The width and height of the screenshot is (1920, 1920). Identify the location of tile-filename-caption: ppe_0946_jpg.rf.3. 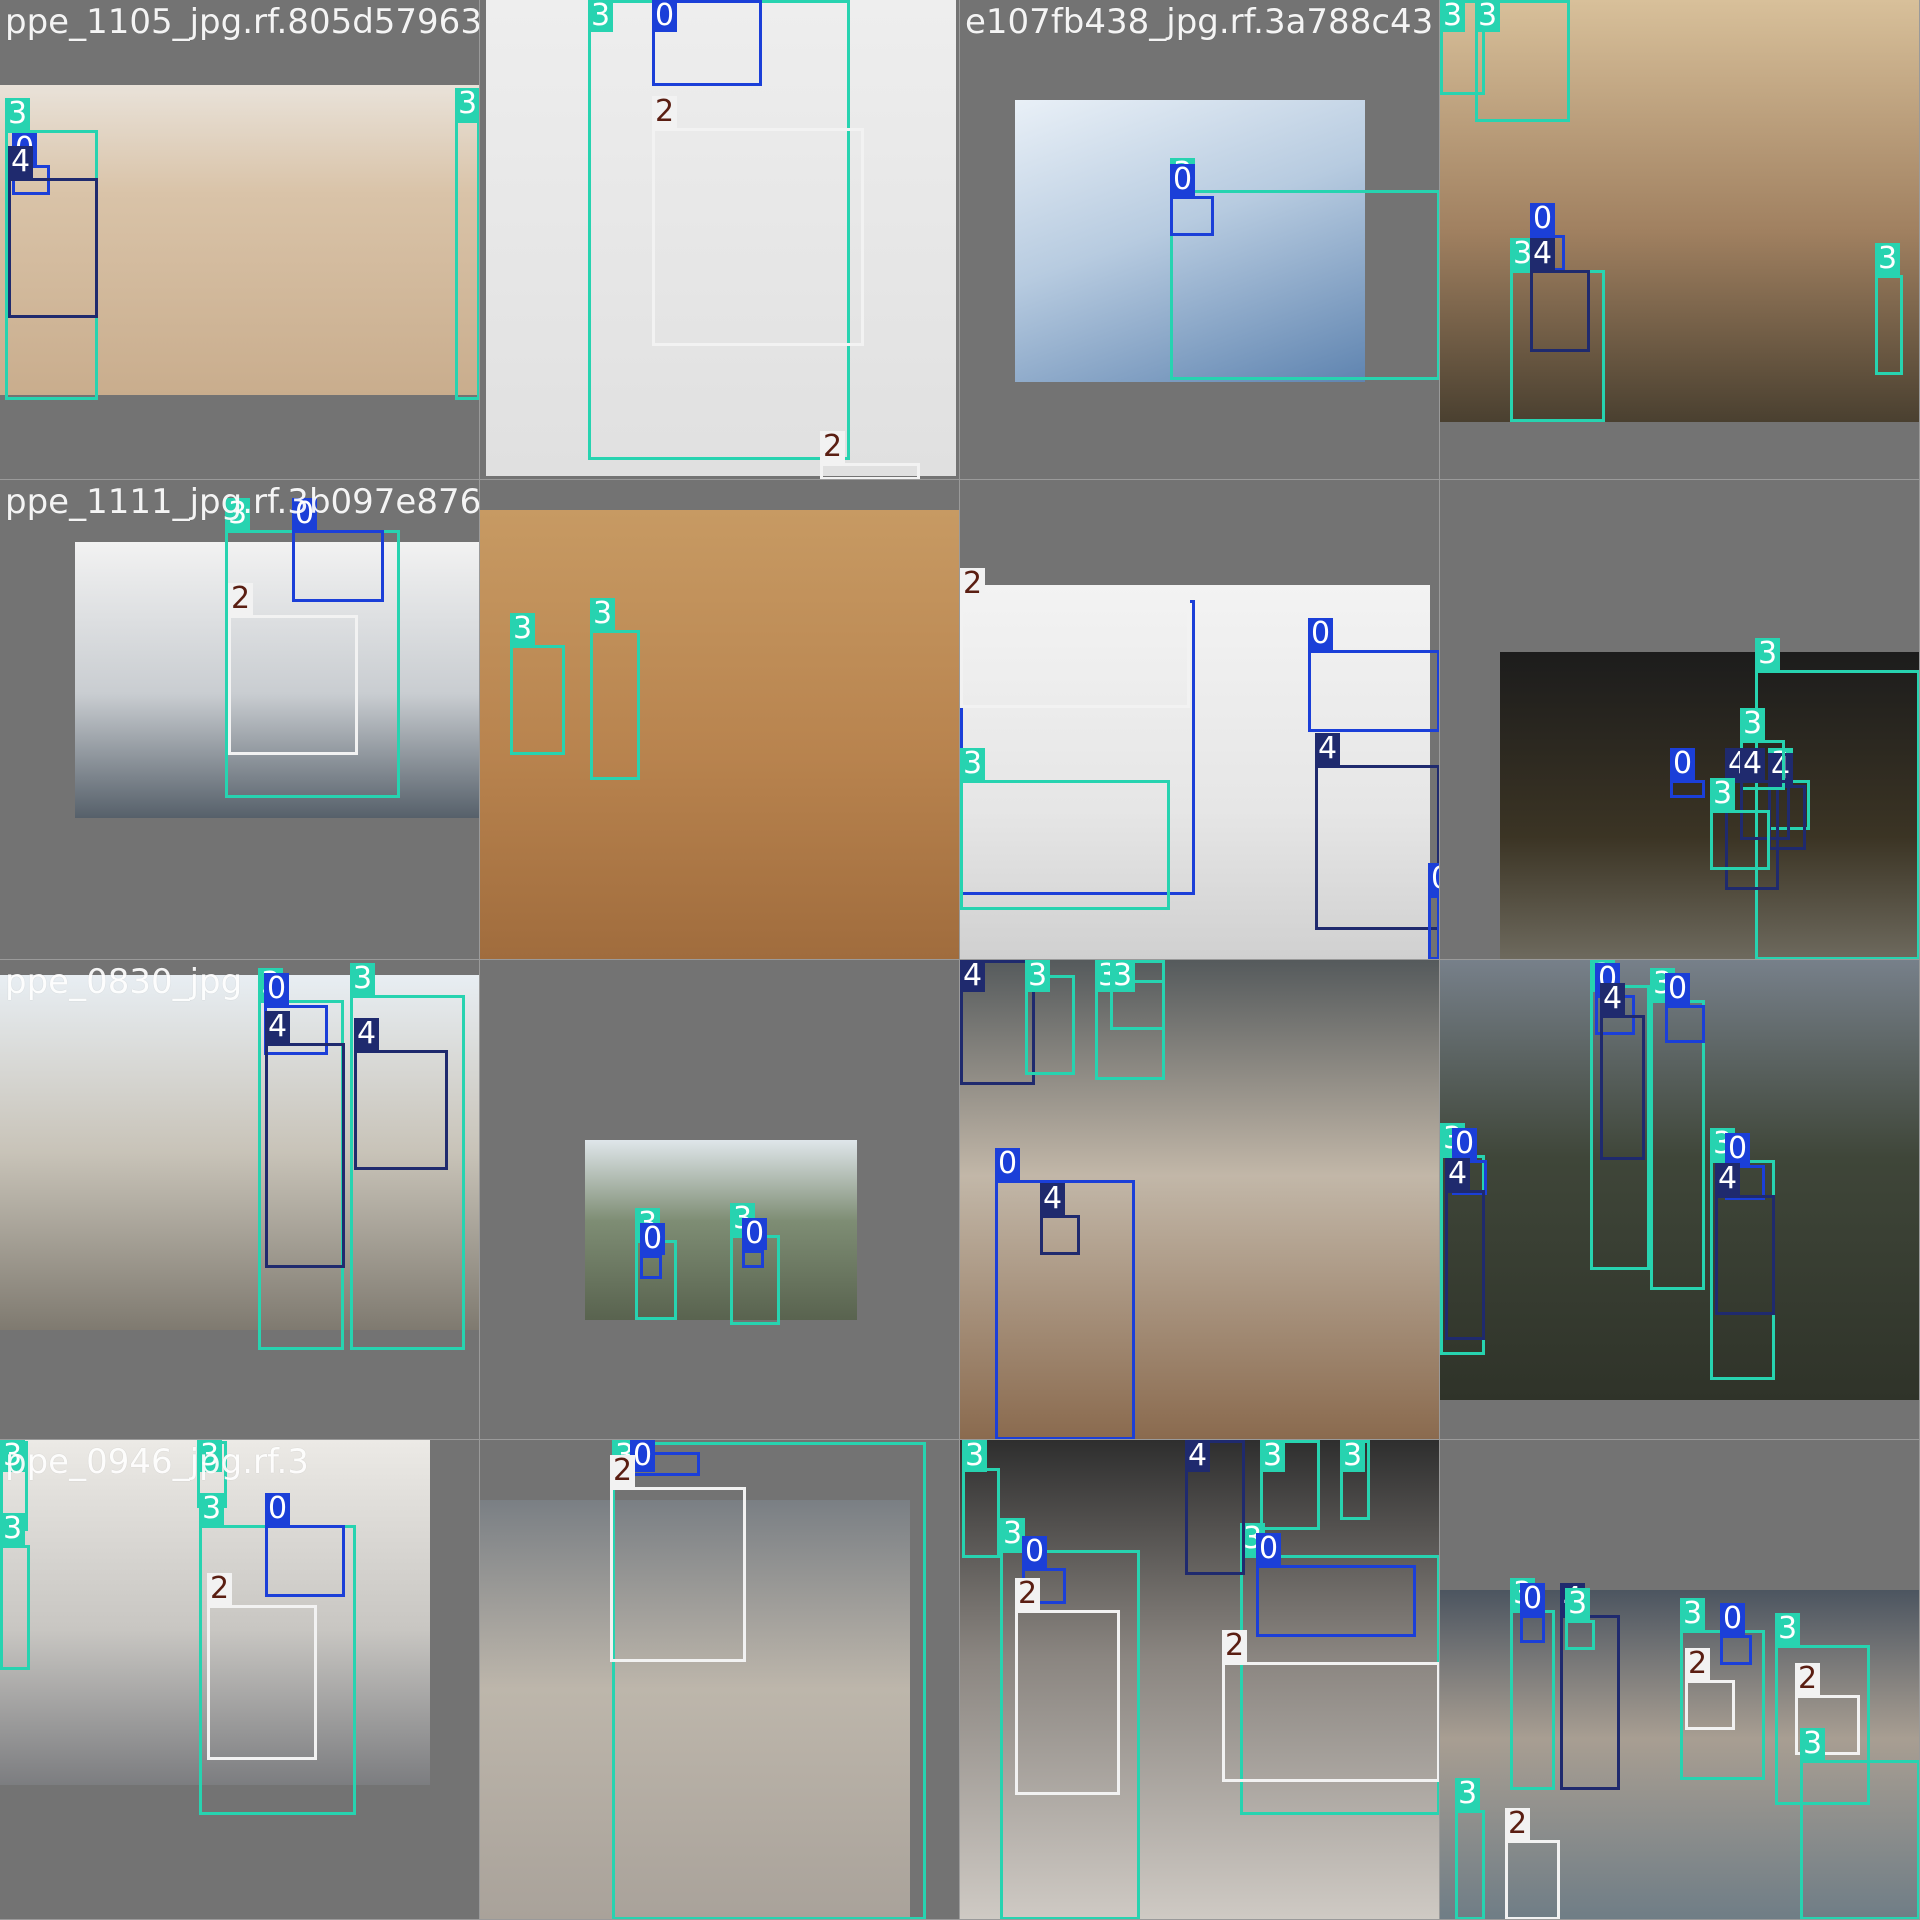
(157, 1462).